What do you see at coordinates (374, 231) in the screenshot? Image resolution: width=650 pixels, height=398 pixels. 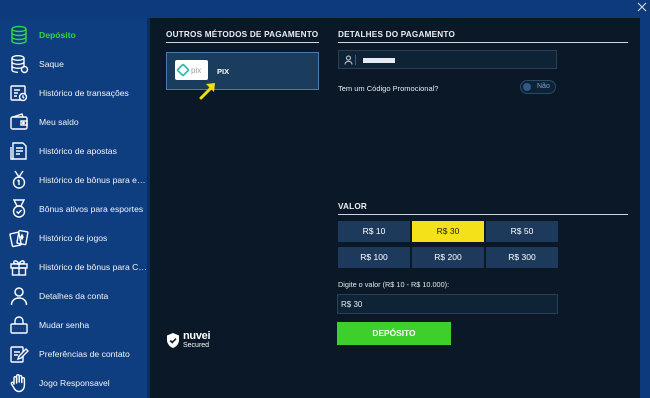 I see `amount-button-10: R$ 10` at bounding box center [374, 231].